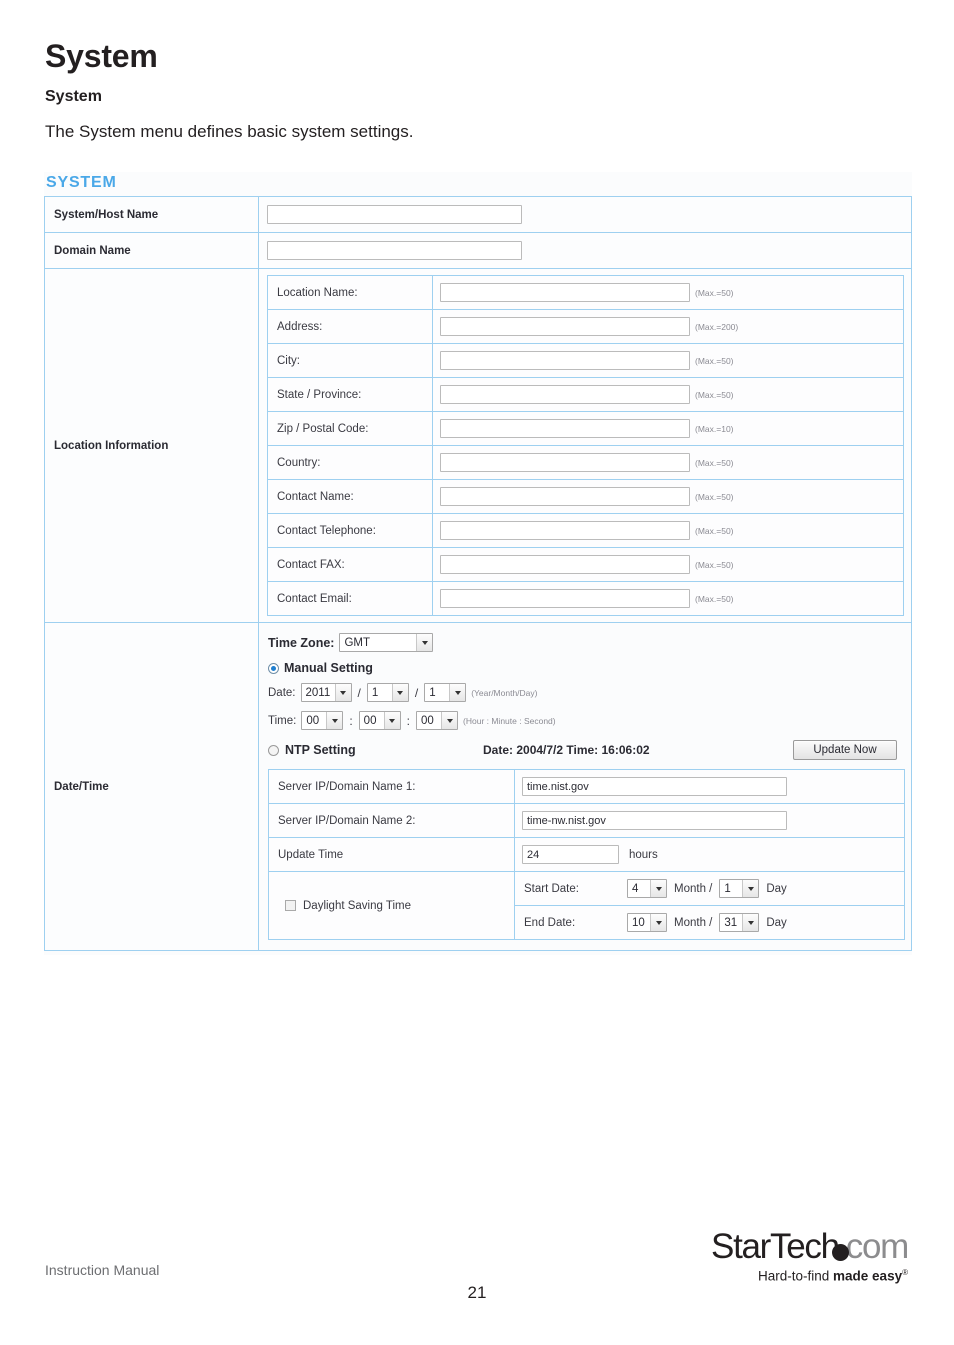 The height and width of the screenshot is (1345, 954). What do you see at coordinates (322, 720) in the screenshot?
I see `time-hour-select: 00` at bounding box center [322, 720].